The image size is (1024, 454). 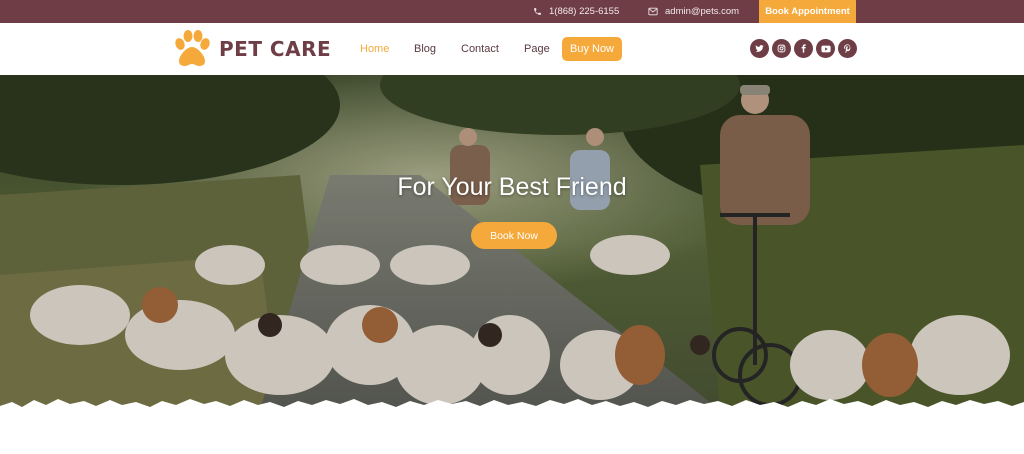 What do you see at coordinates (425, 49) in the screenshot?
I see `nav-blog: Blog` at bounding box center [425, 49].